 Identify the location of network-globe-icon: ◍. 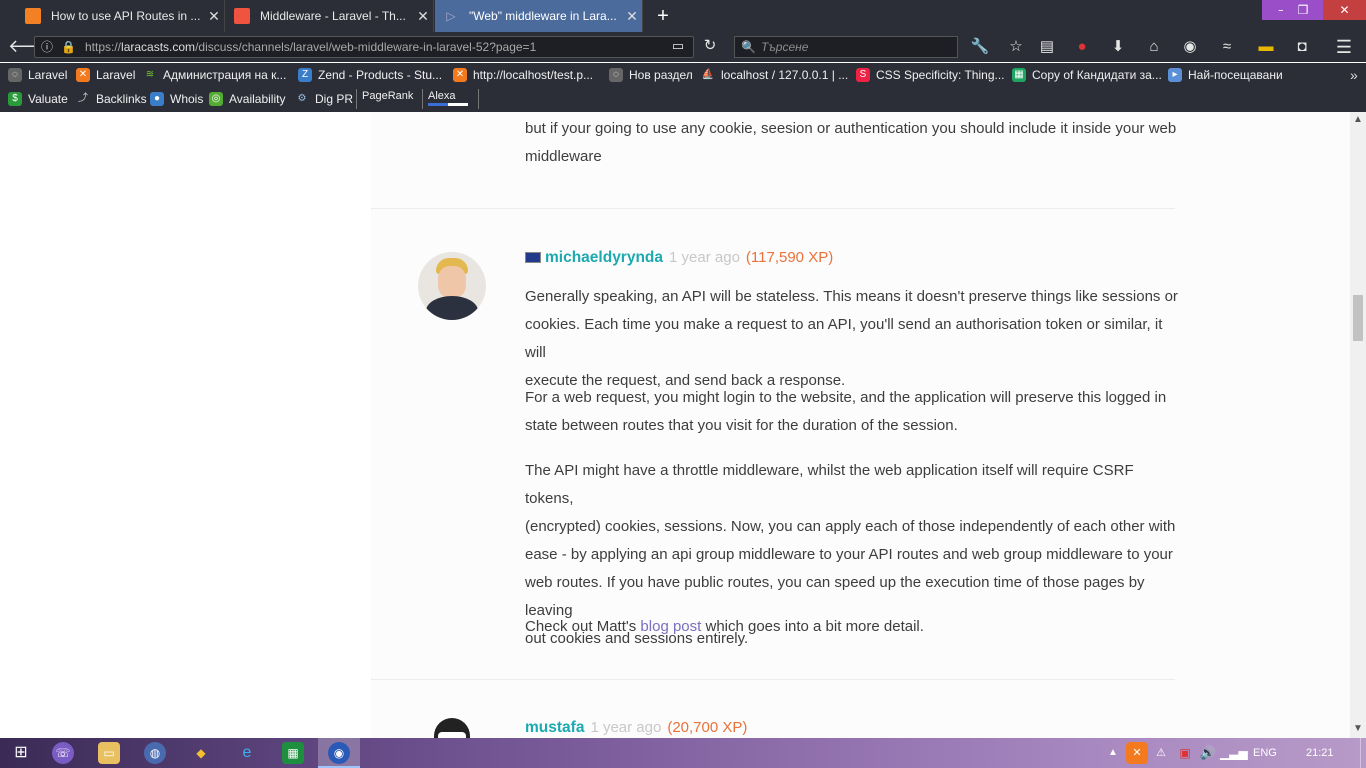
(155, 753).